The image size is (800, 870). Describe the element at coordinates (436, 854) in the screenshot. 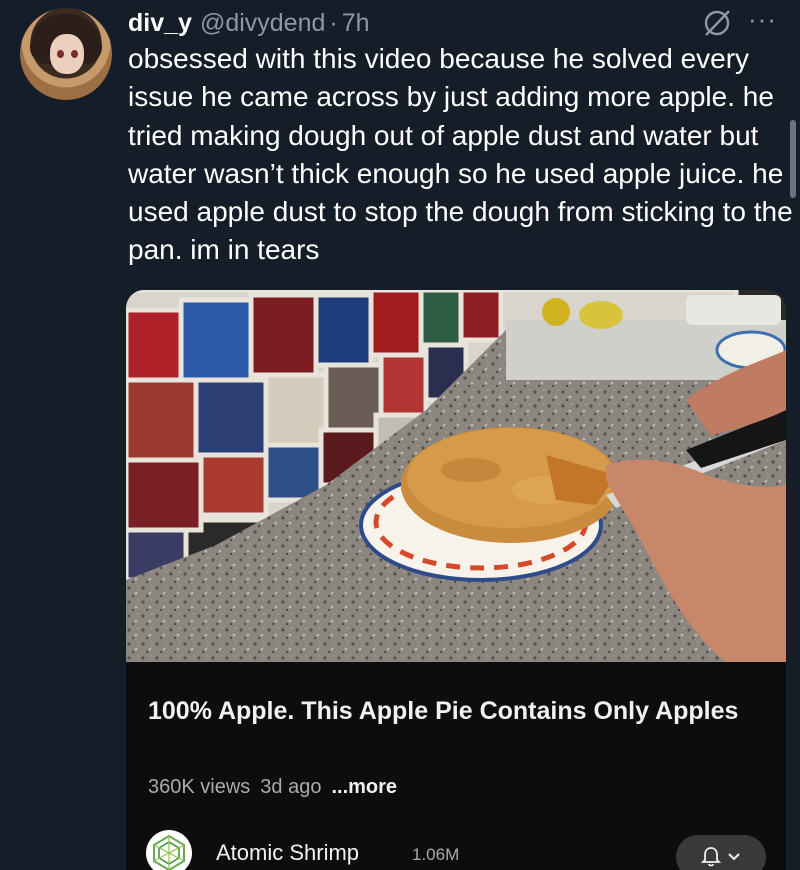

I see `subscriber-count: 1.06M` at that location.